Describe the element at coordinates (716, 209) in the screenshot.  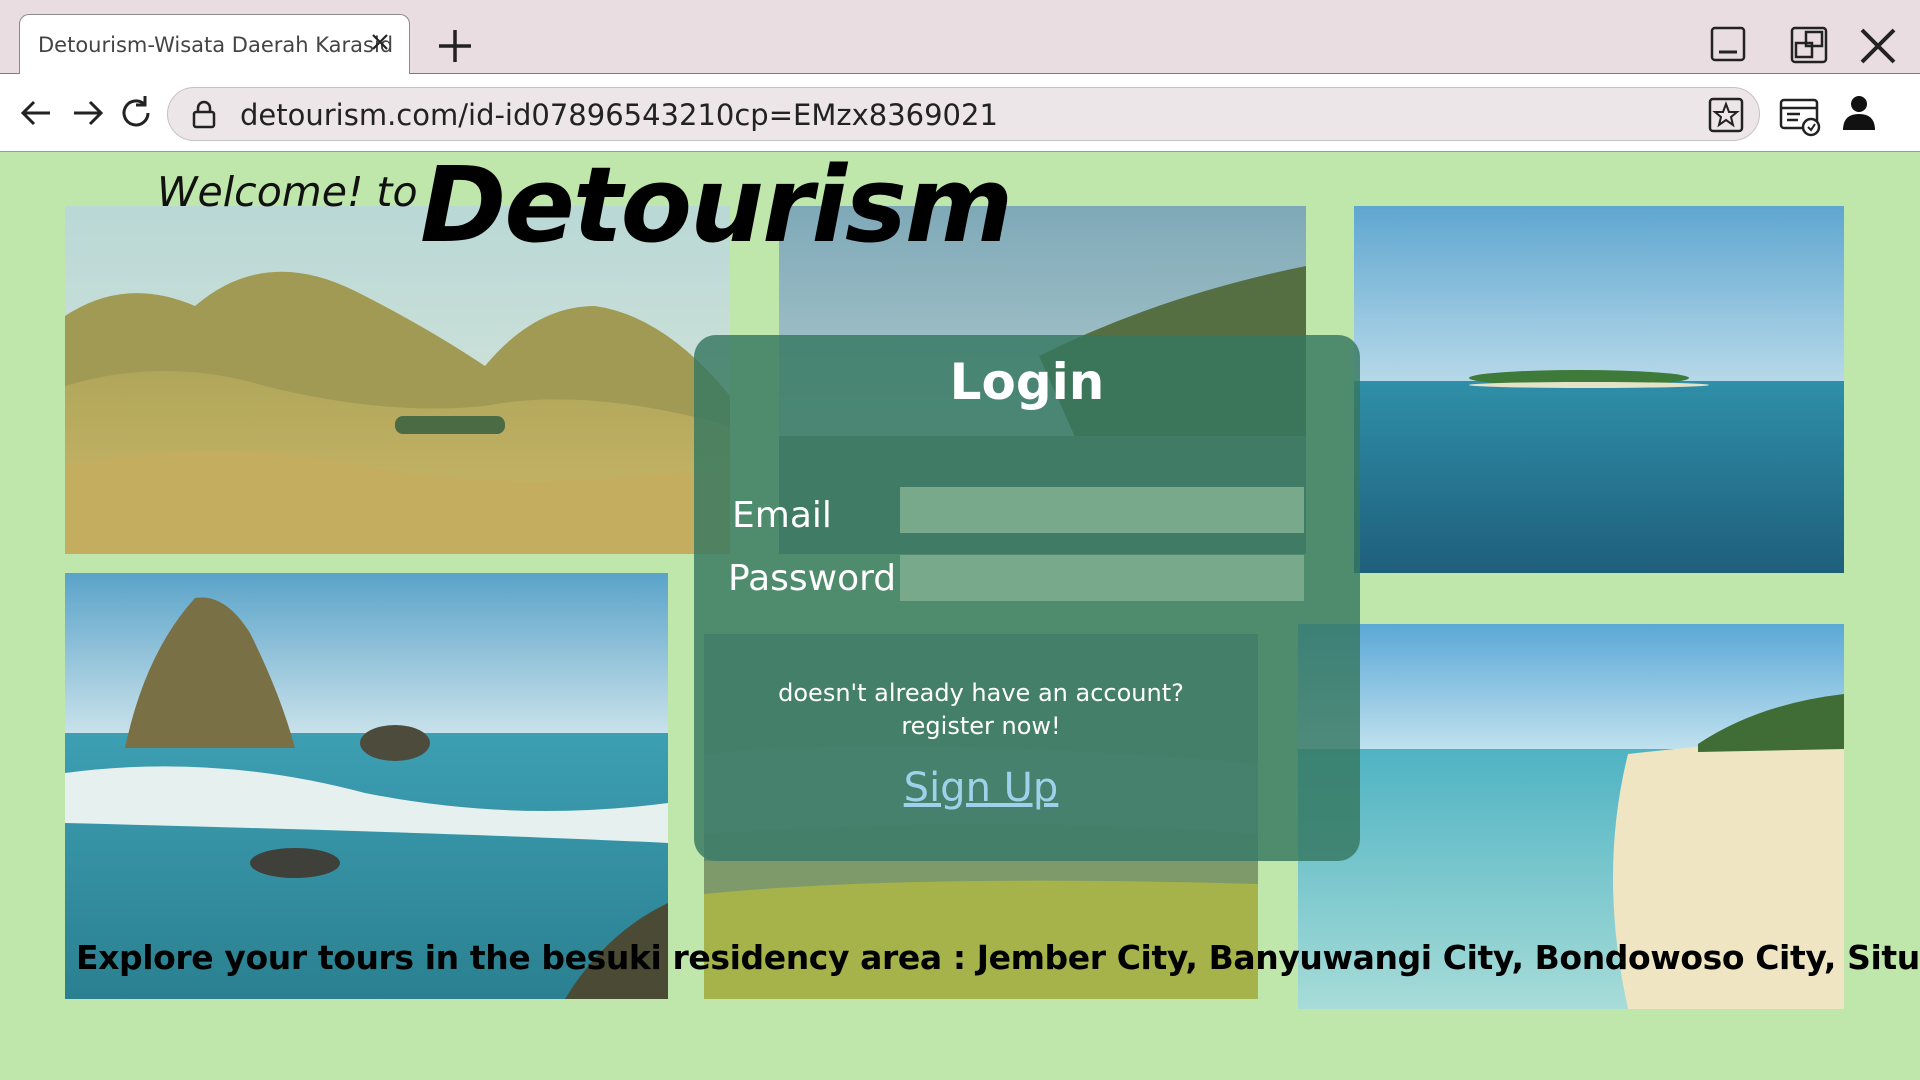
I see `brand-title: Detourism` at that location.